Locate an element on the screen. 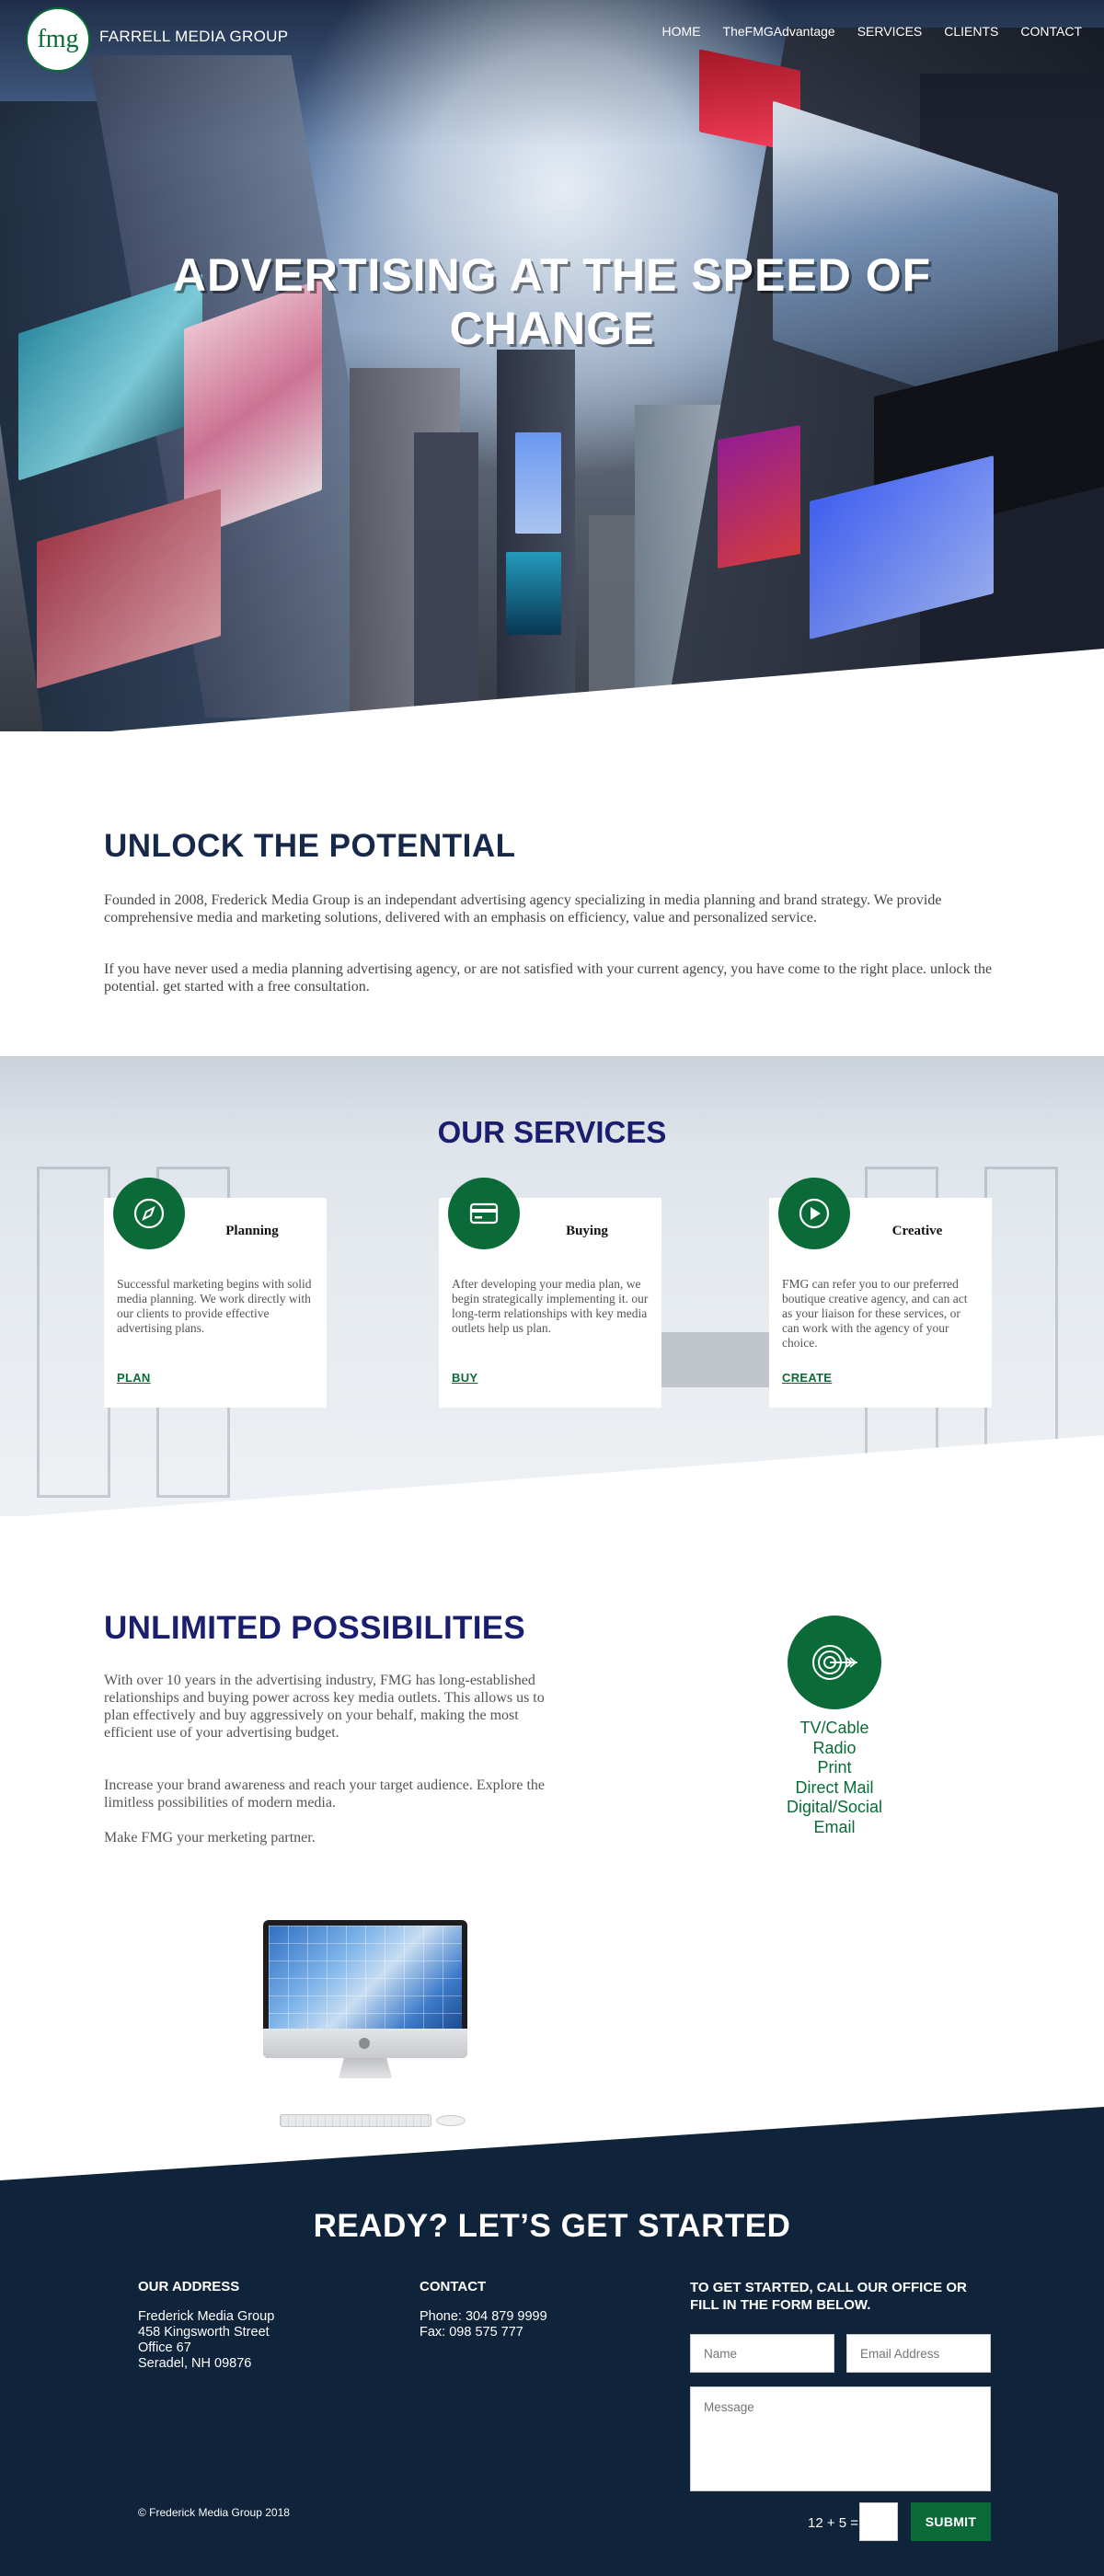 Image resolution: width=1104 pixels, height=2576 pixels. media-item: Radio is located at coordinates (834, 1747).